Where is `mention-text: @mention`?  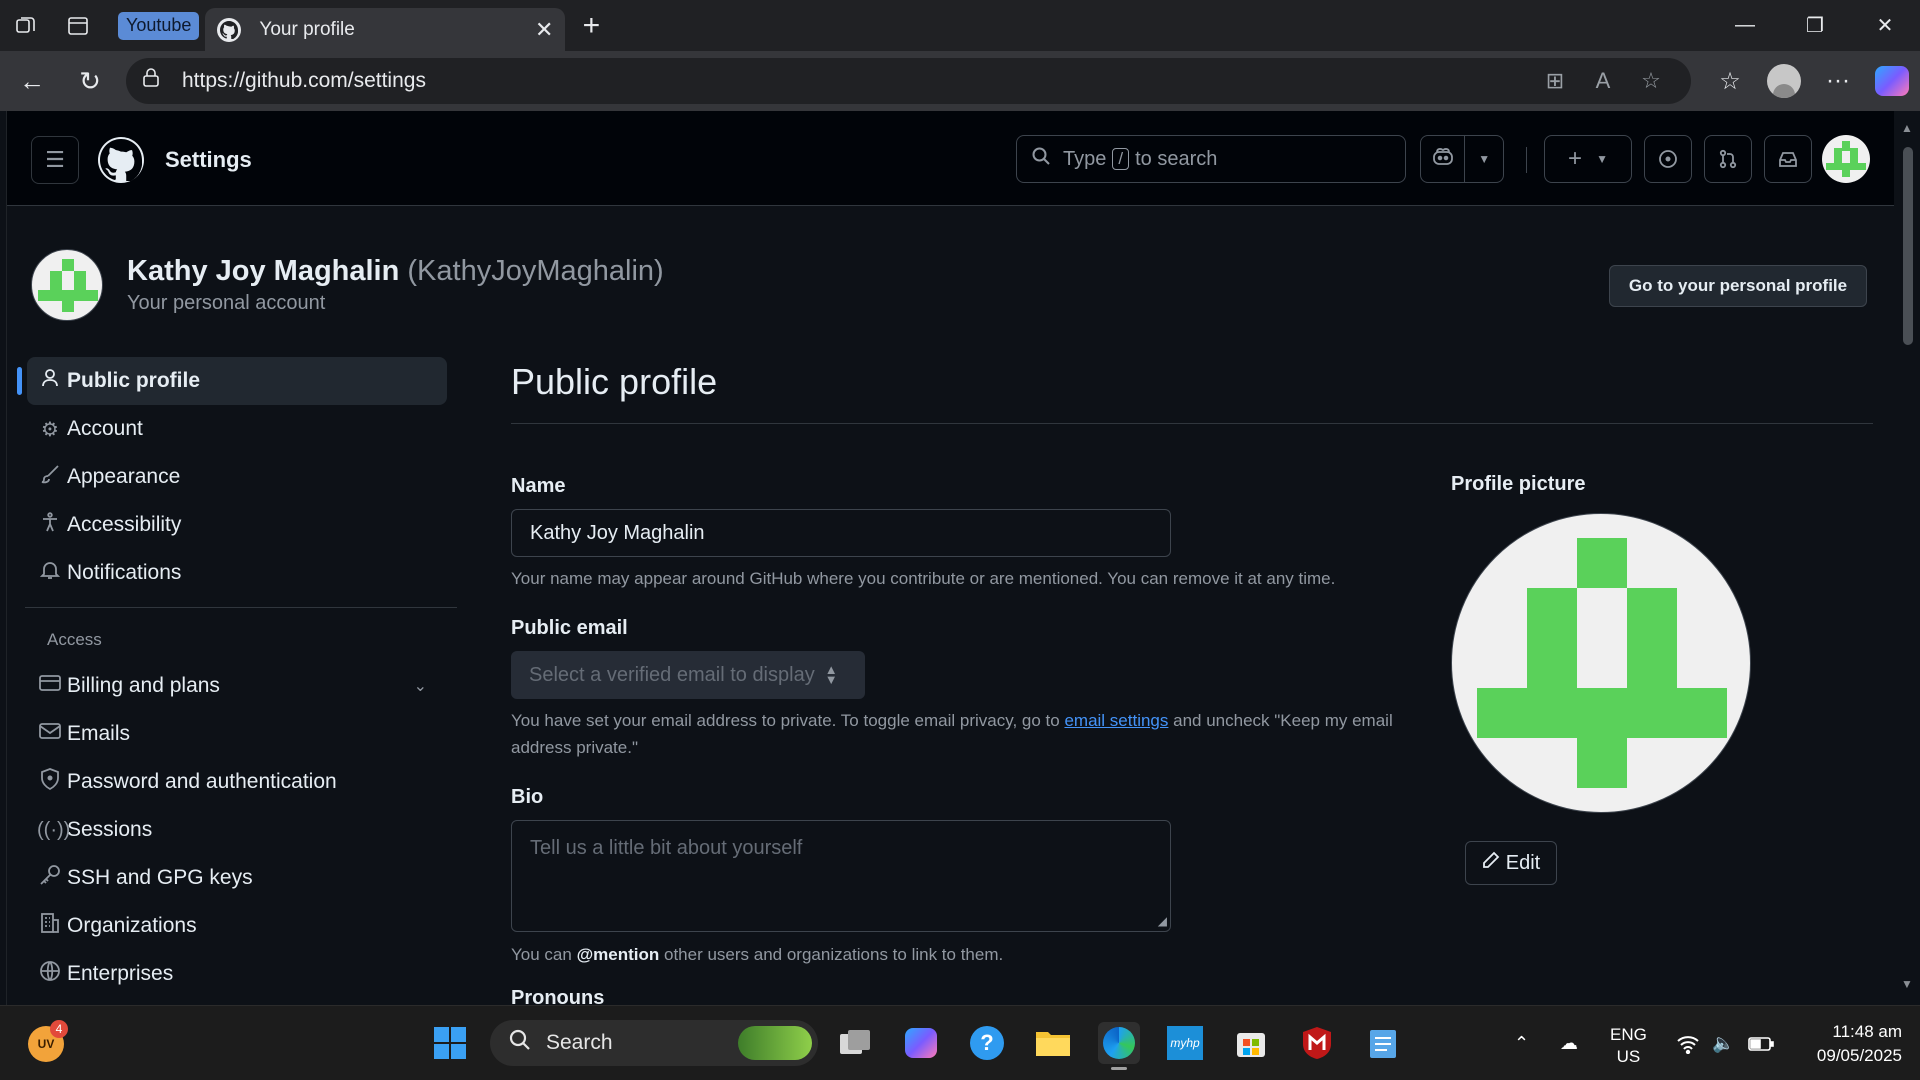
mention-text: @mention is located at coordinates (618, 954).